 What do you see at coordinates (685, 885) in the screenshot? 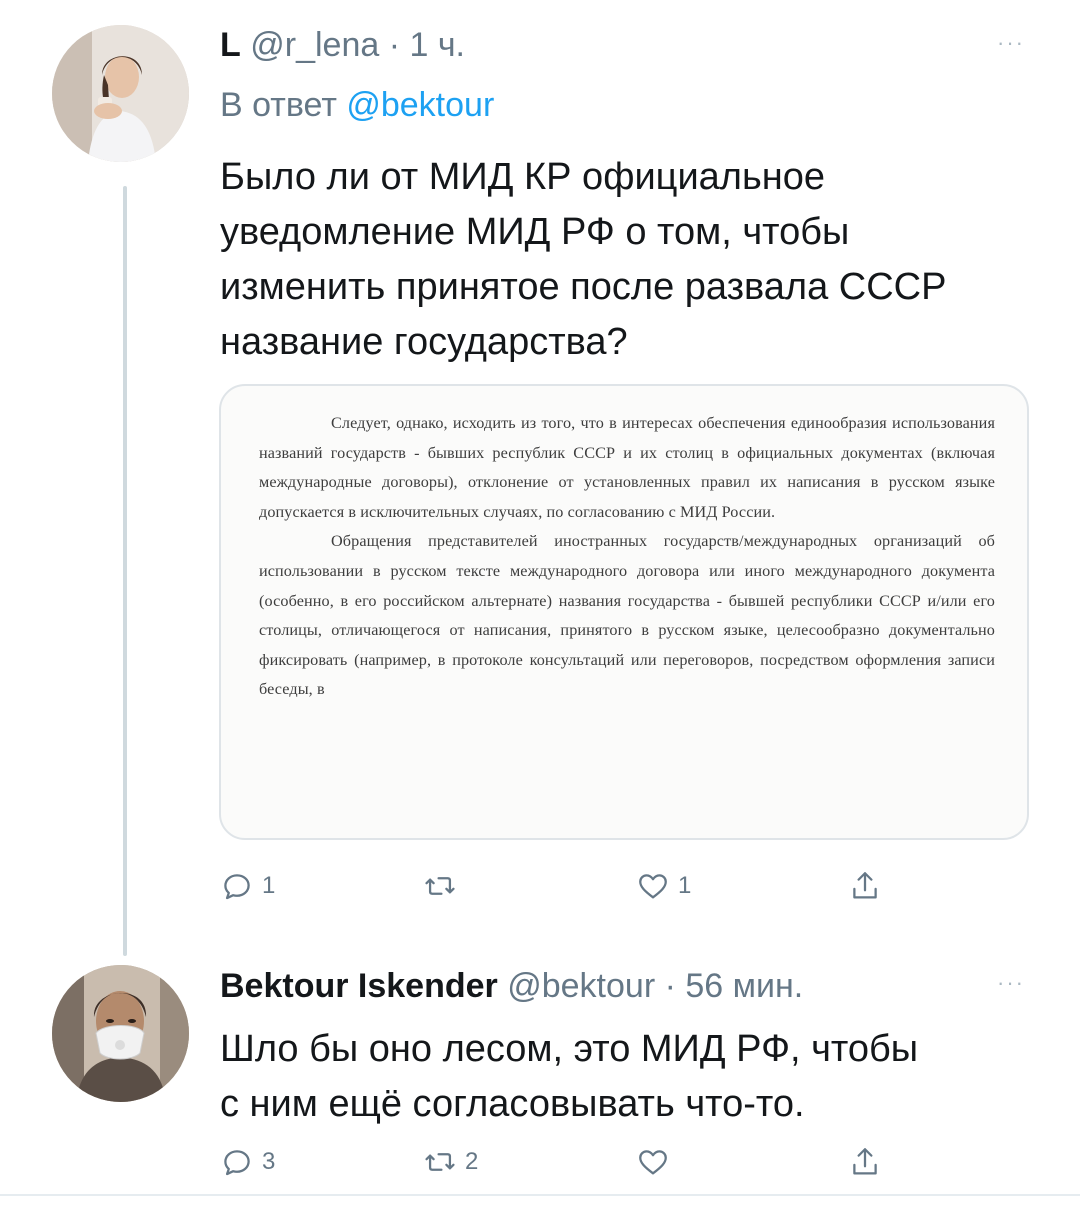
I see `like-count: 1` at bounding box center [685, 885].